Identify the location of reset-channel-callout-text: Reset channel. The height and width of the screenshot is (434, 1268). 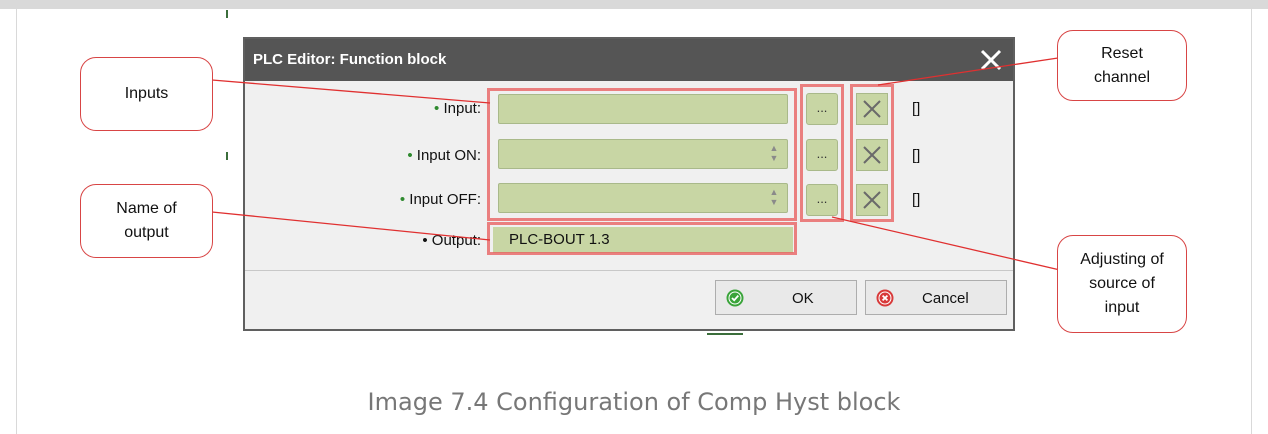
(1122, 65).